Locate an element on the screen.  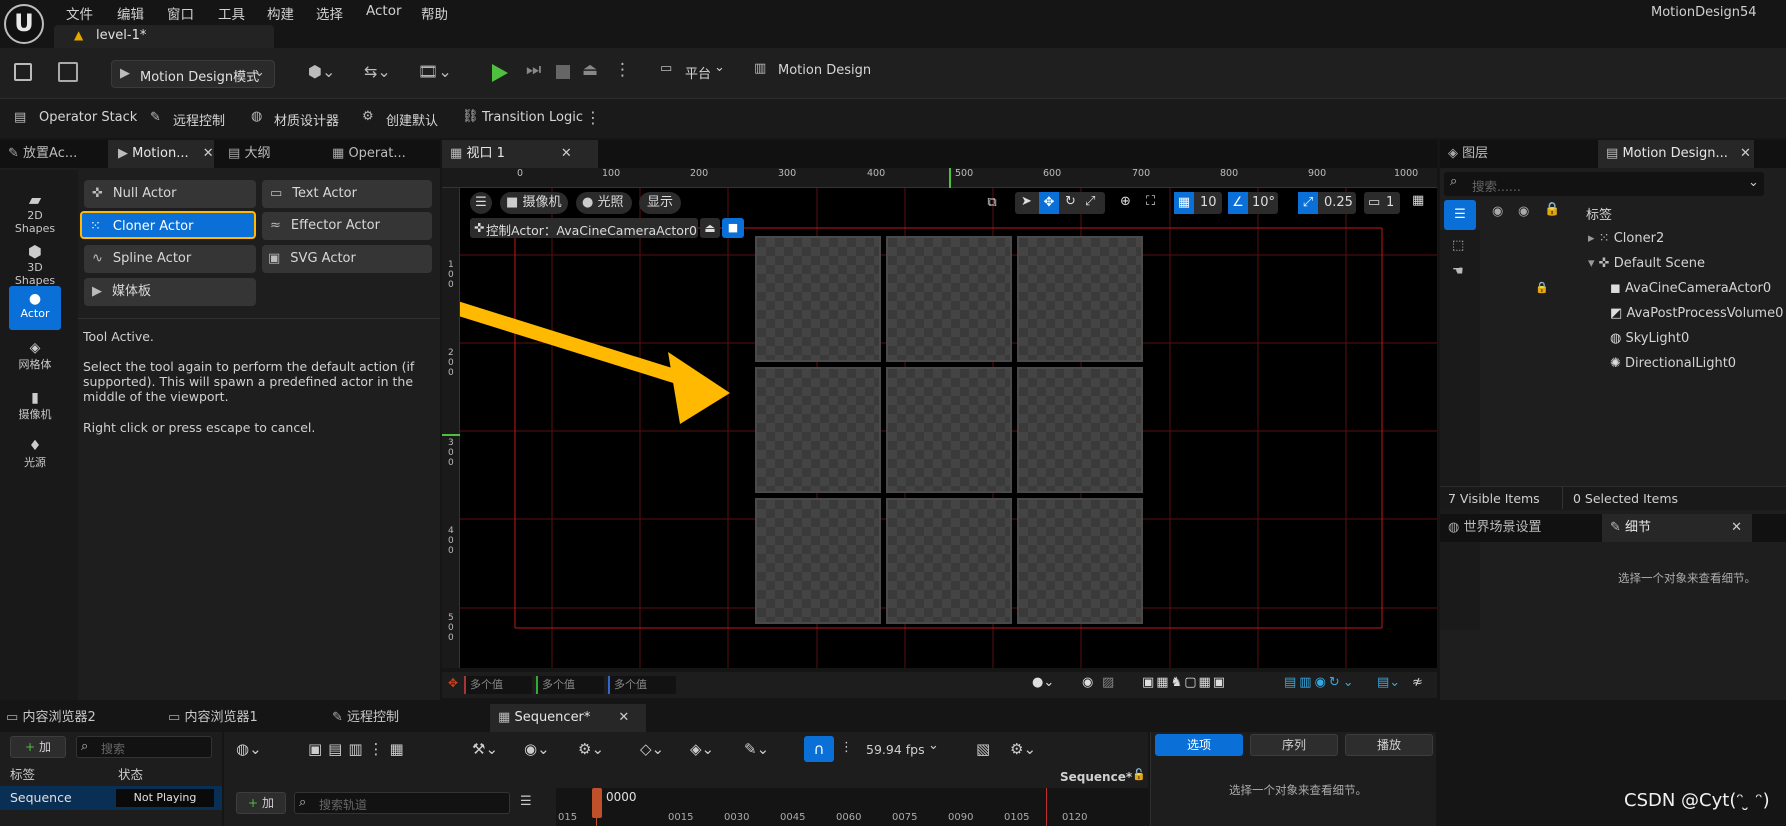
pen-icon: ✎⌄ is located at coordinates (756, 749).